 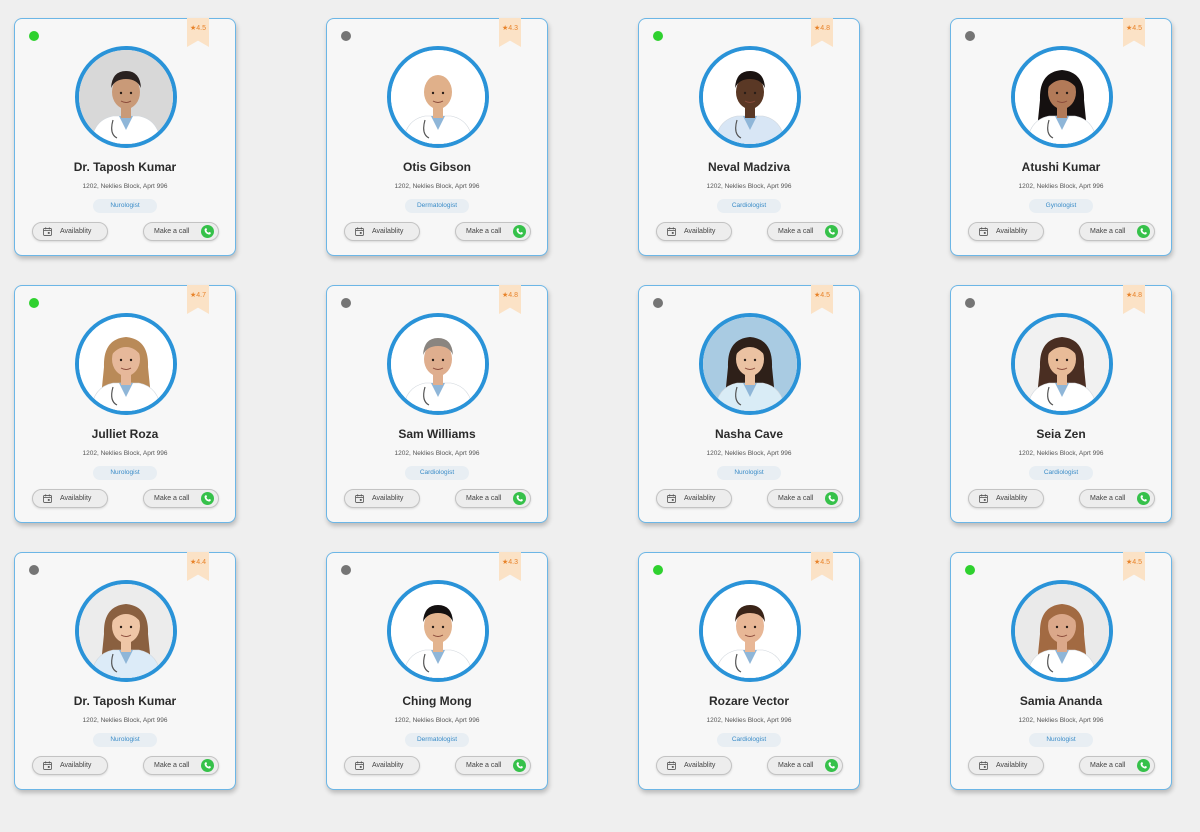 I want to click on rating-value: 4.7, so click(x=201, y=295).